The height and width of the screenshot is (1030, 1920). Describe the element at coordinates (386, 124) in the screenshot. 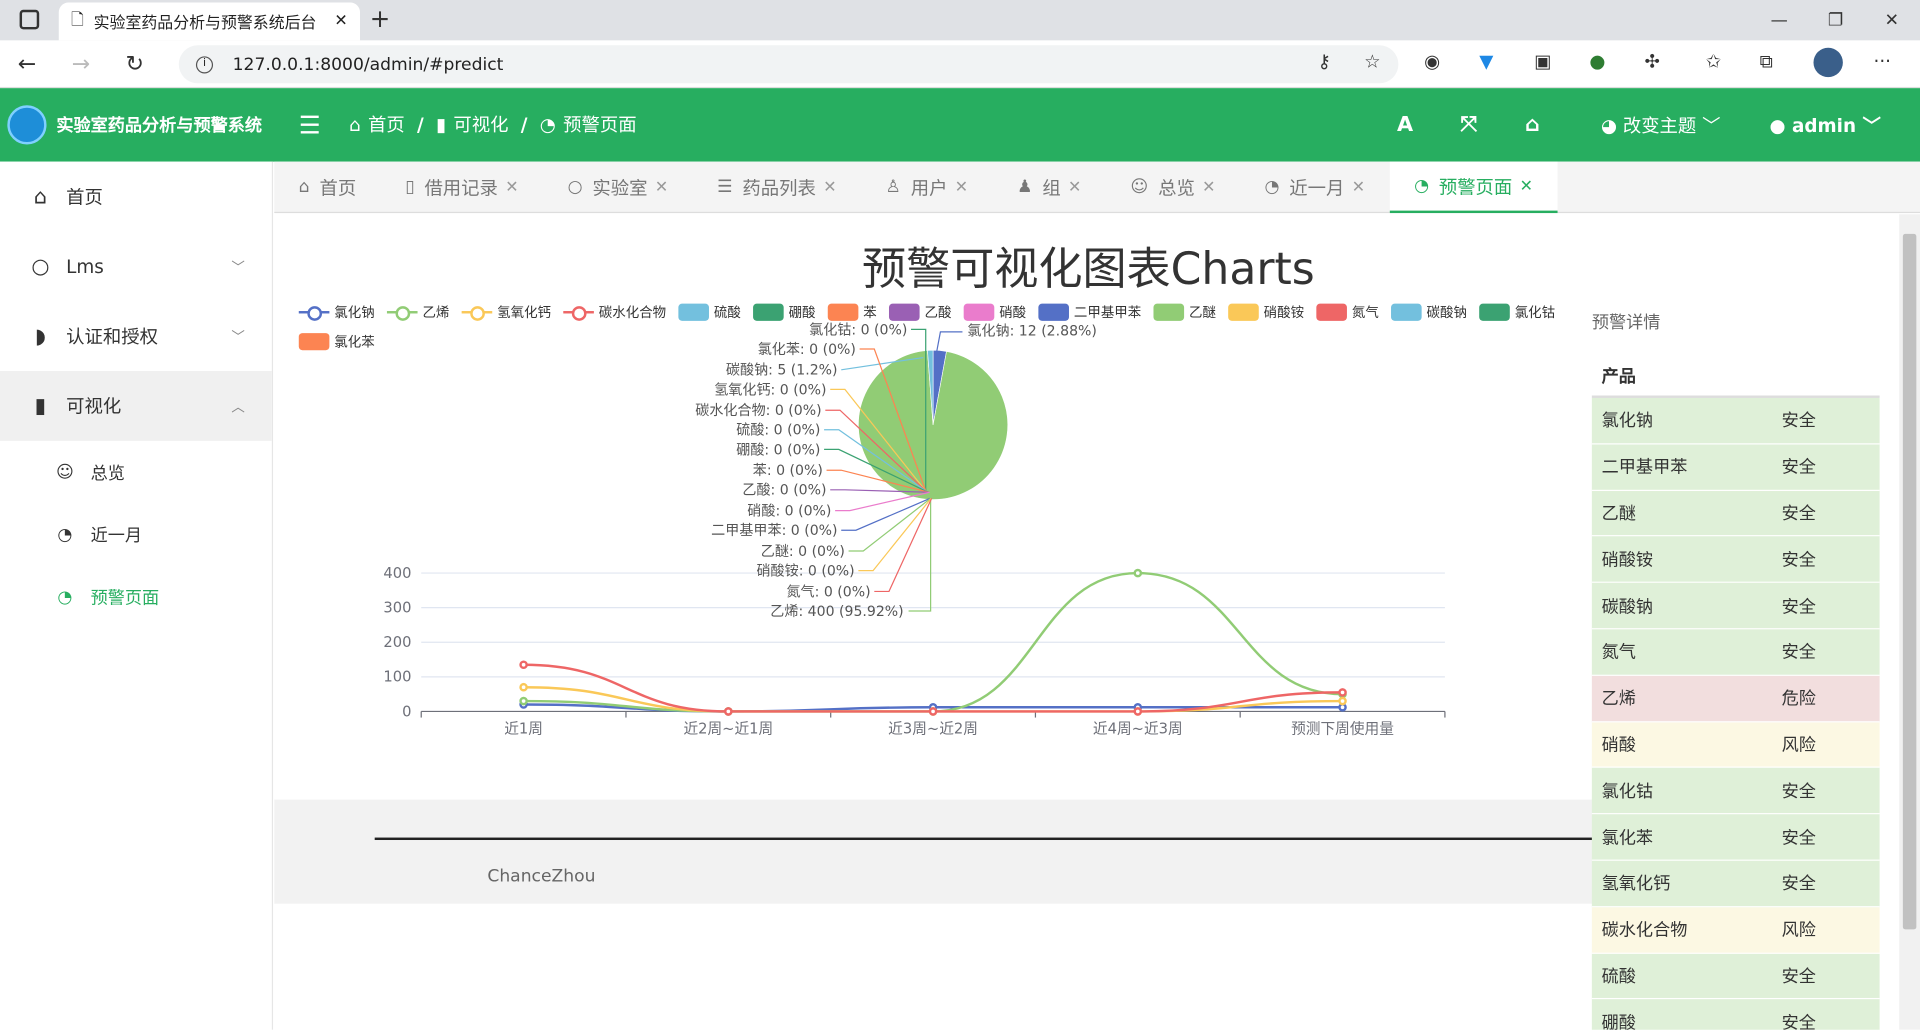

I see `breadcrumb-item: 首页` at that location.